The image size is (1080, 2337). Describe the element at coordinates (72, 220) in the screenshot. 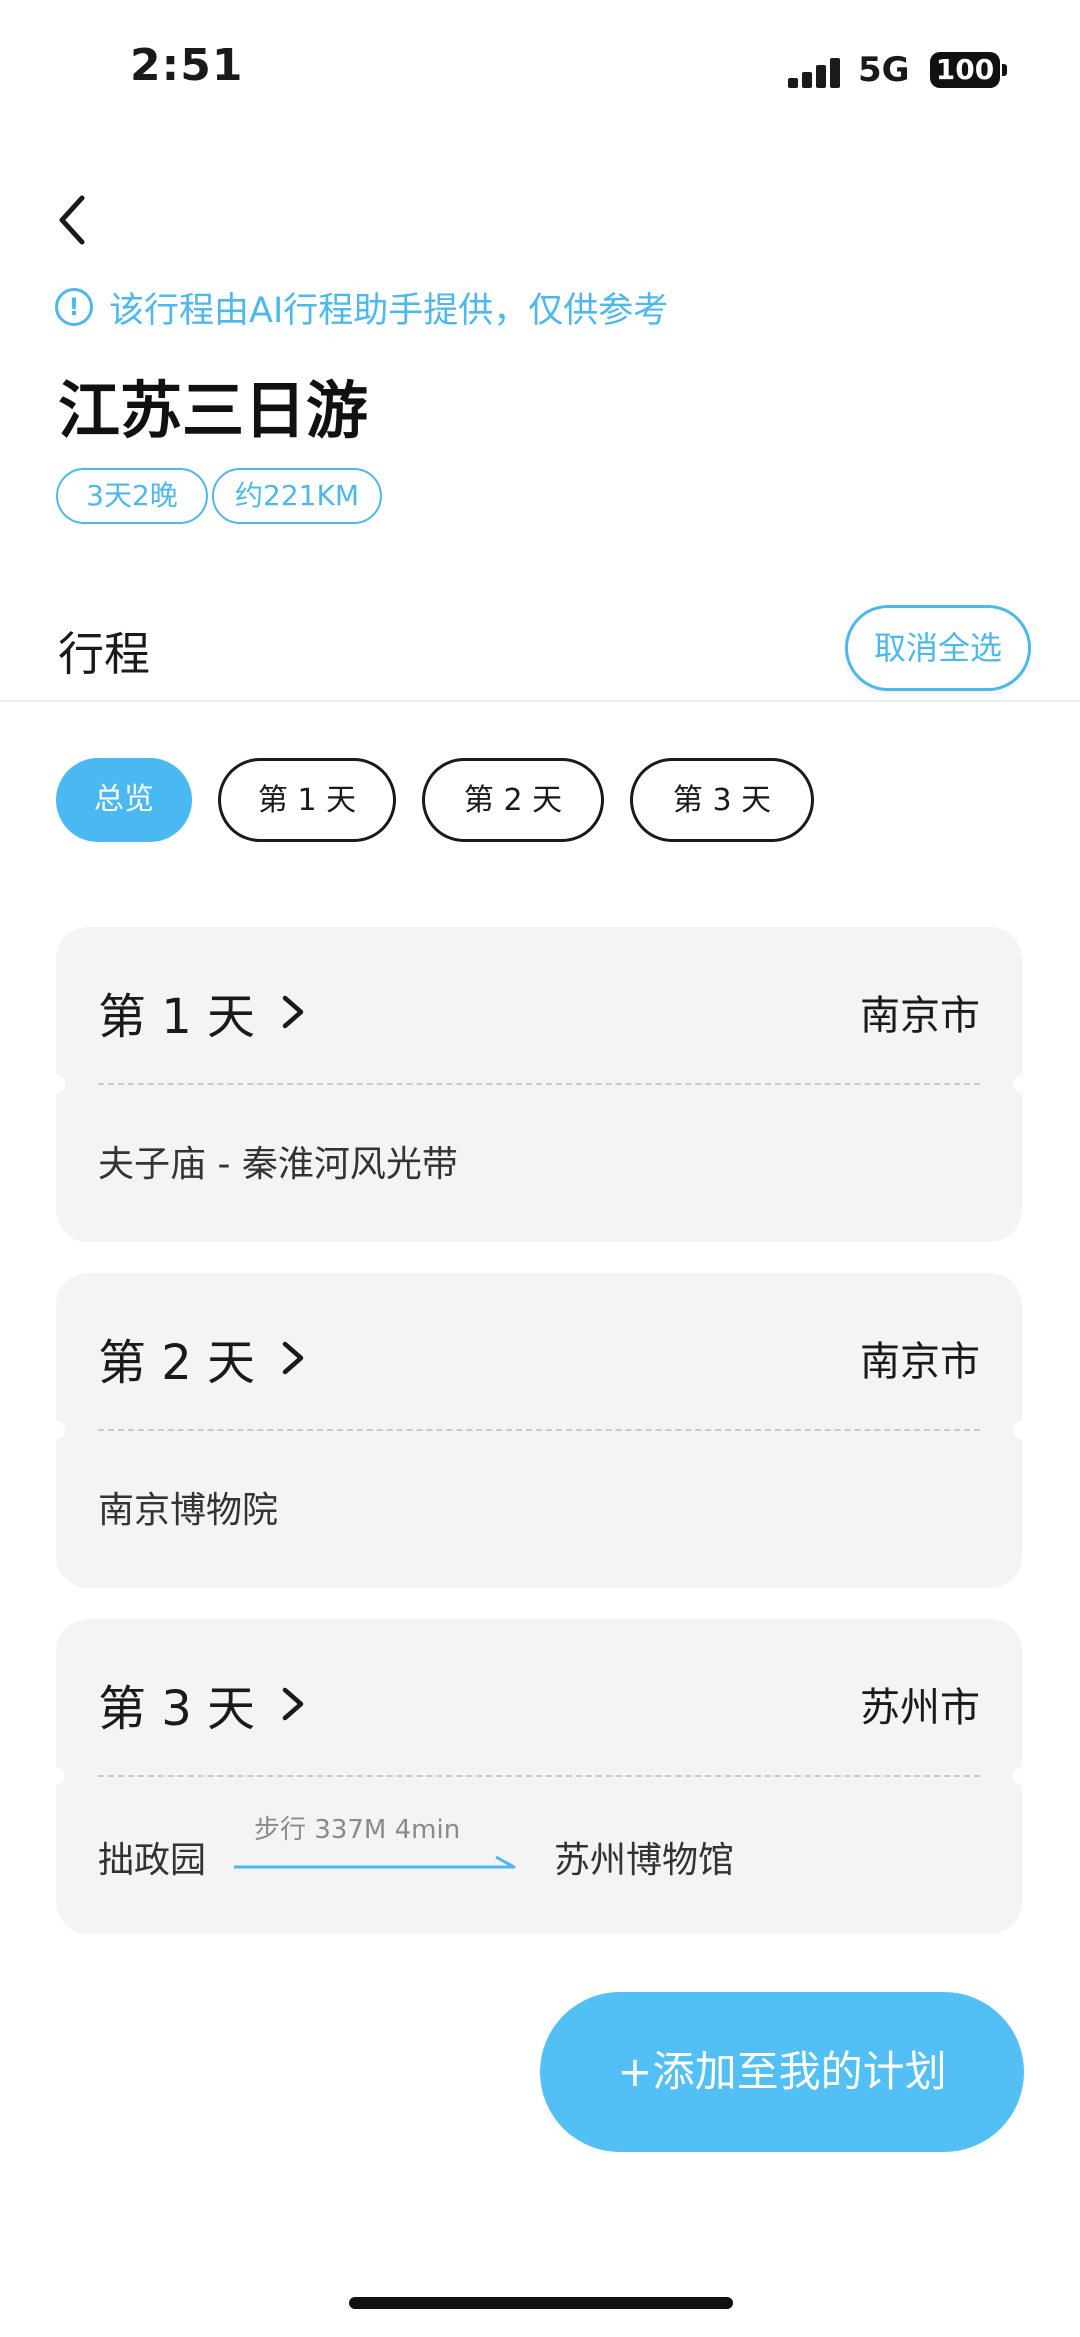

I see `chevron-left-icon` at that location.